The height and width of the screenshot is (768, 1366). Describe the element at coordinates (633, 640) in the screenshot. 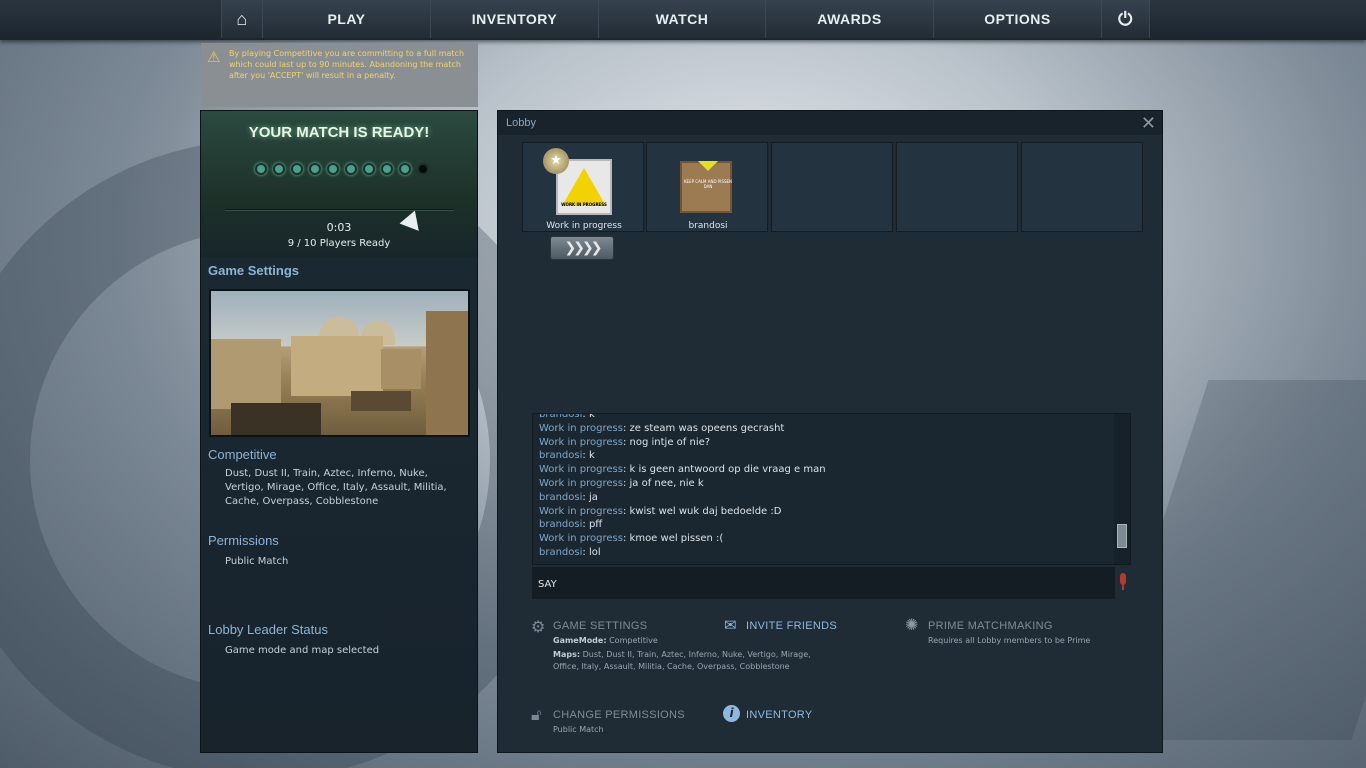

I see `gamemode-value: Competitive` at that location.